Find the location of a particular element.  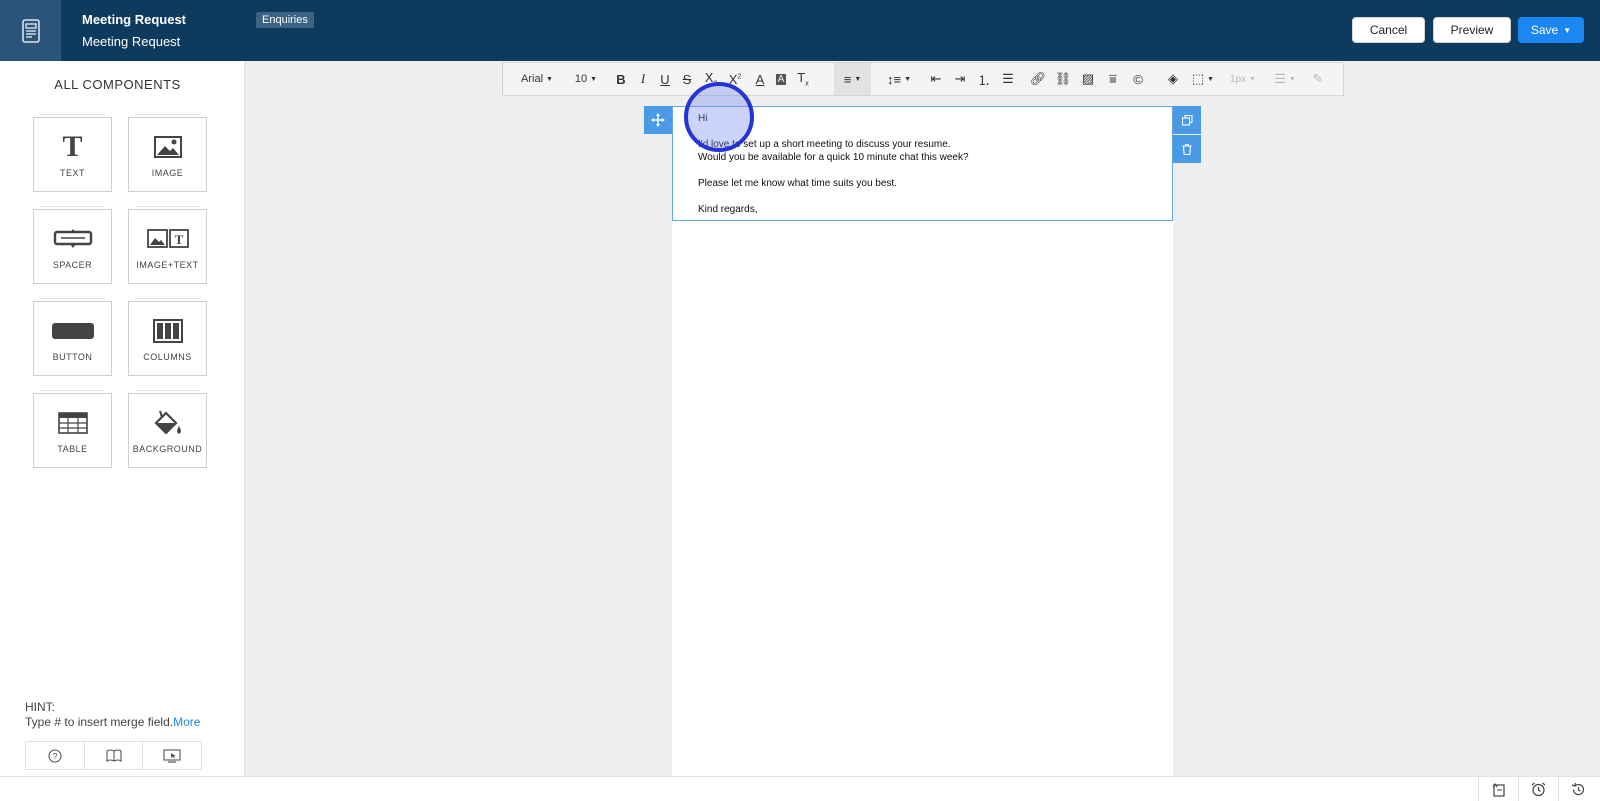

font-family-select: Arial ▼ is located at coordinates (537, 79).